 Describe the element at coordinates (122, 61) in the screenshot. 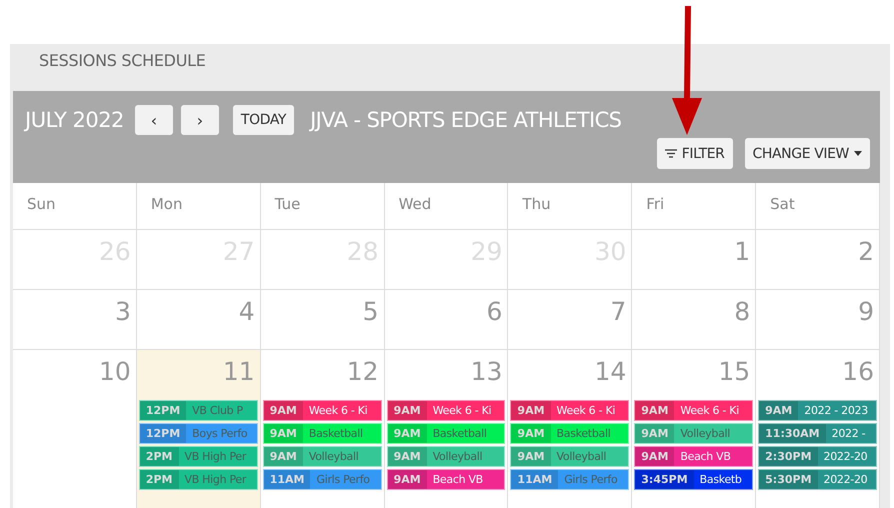

I see `page-title: SESSIONS SCHEDULE` at that location.